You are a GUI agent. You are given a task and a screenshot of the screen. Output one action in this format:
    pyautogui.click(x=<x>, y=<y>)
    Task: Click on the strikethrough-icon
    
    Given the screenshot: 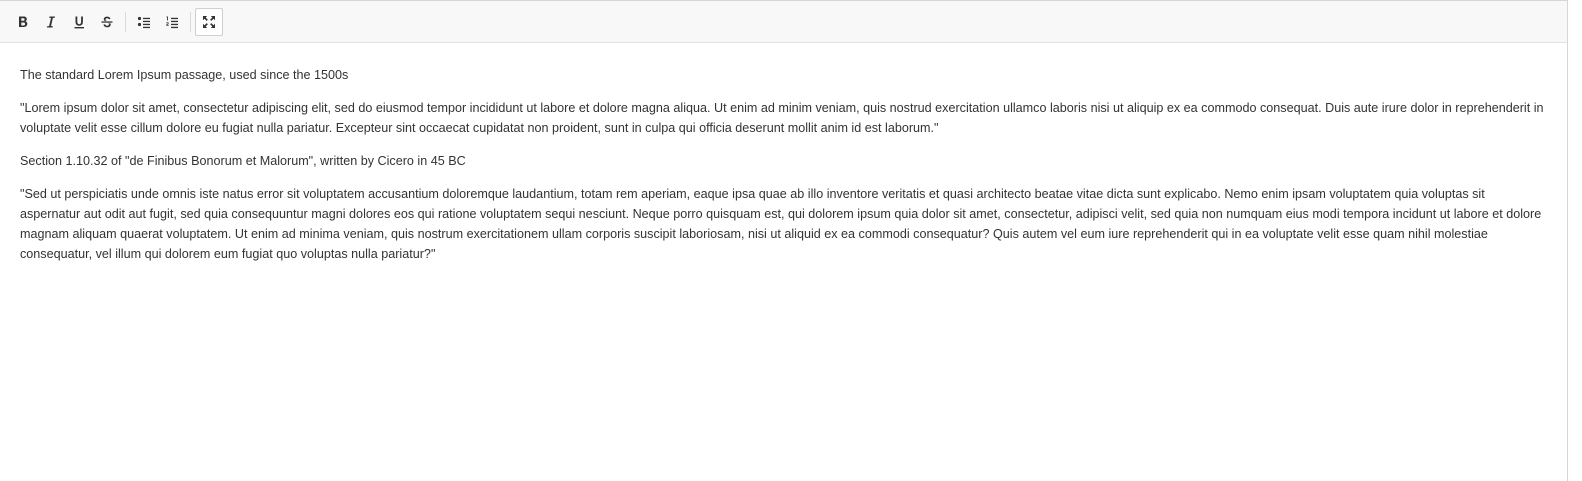 What is the action you would take?
    pyautogui.click(x=107, y=21)
    